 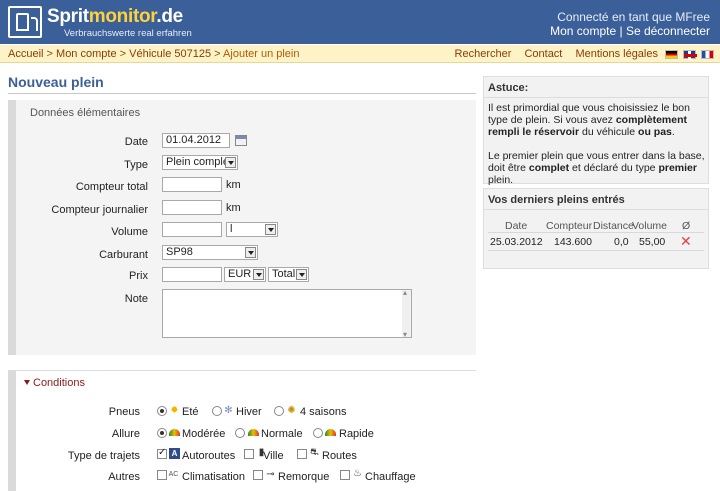 I want to click on style-normal-radio, so click(x=240, y=433).